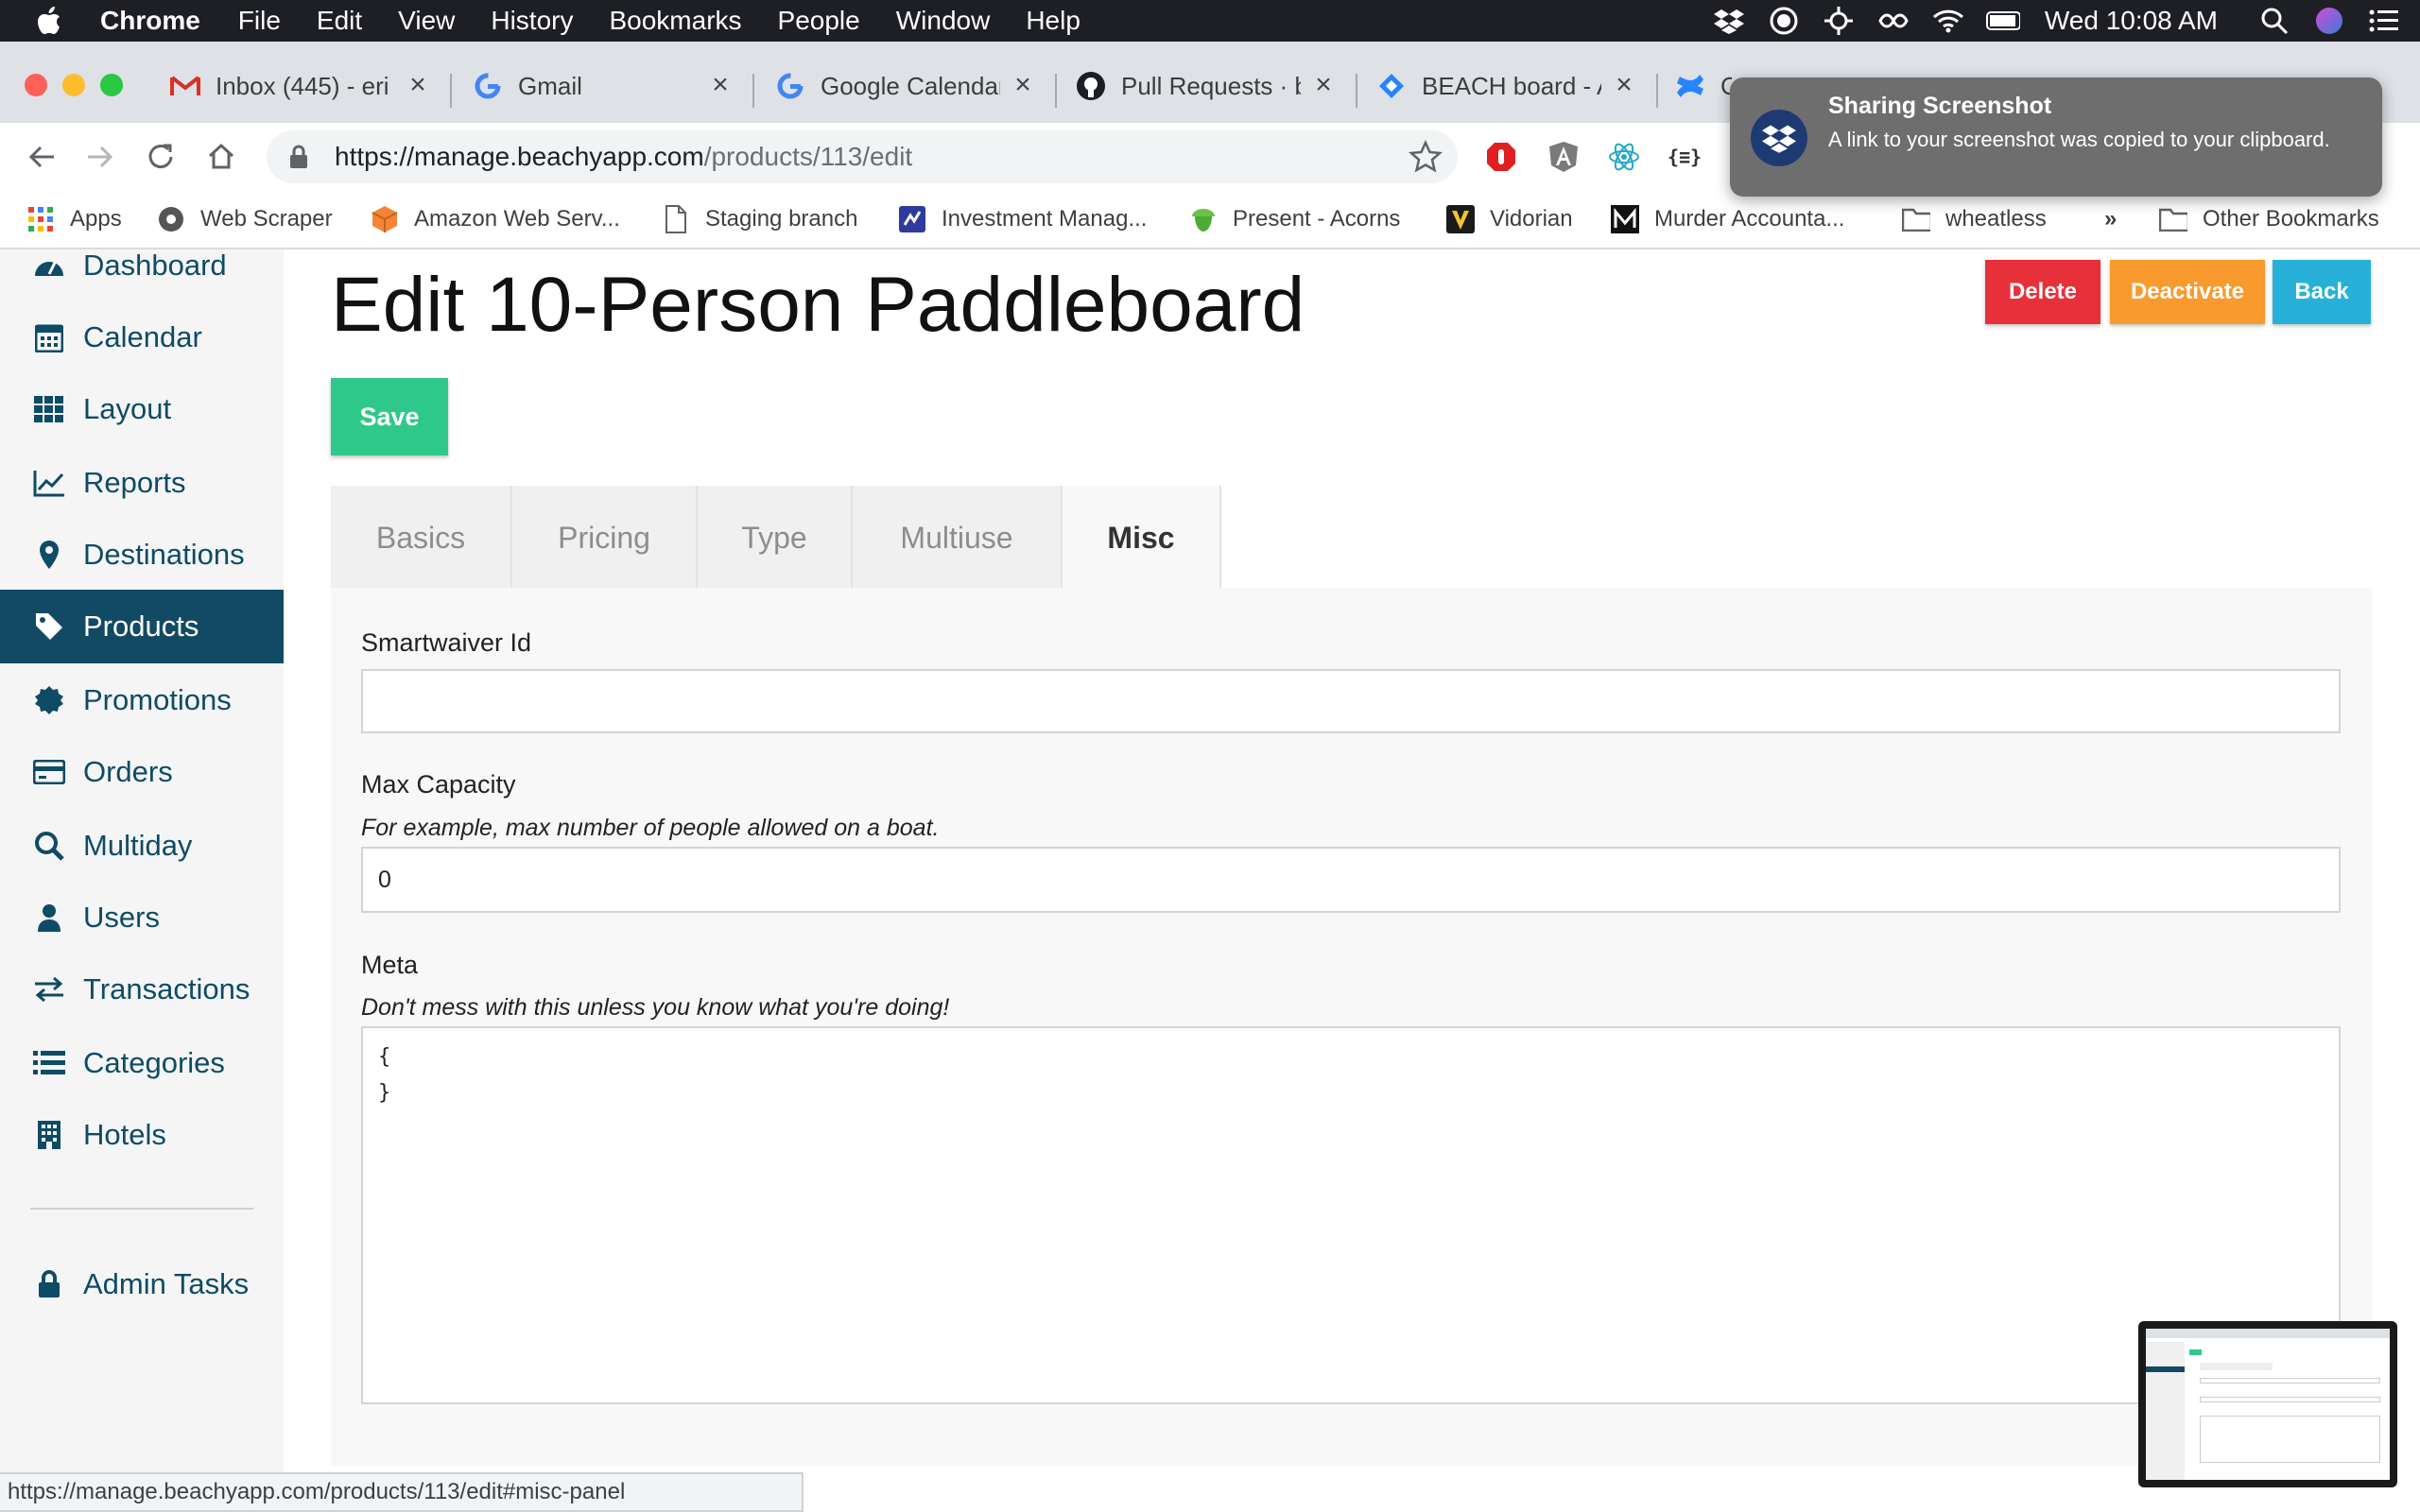  I want to click on gmail-icon, so click(185, 86).